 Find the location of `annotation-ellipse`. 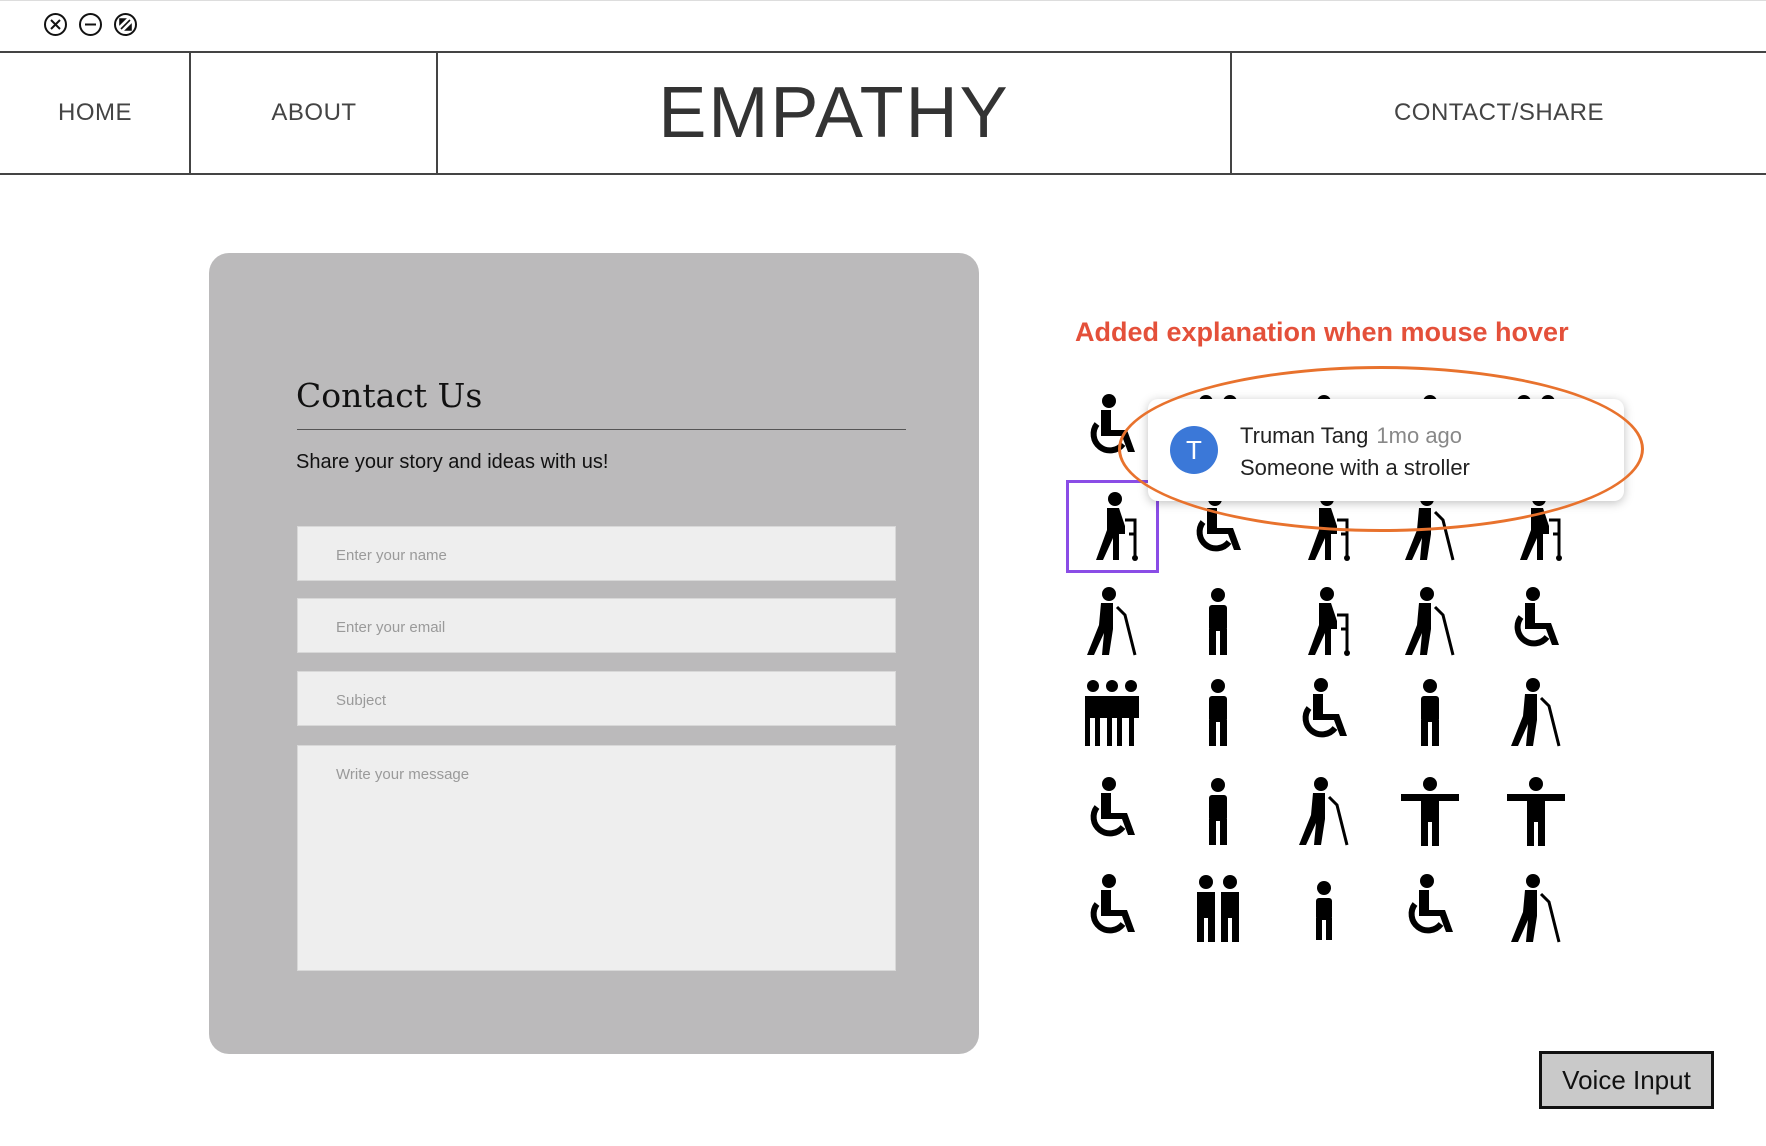

annotation-ellipse is located at coordinates (1381, 449).